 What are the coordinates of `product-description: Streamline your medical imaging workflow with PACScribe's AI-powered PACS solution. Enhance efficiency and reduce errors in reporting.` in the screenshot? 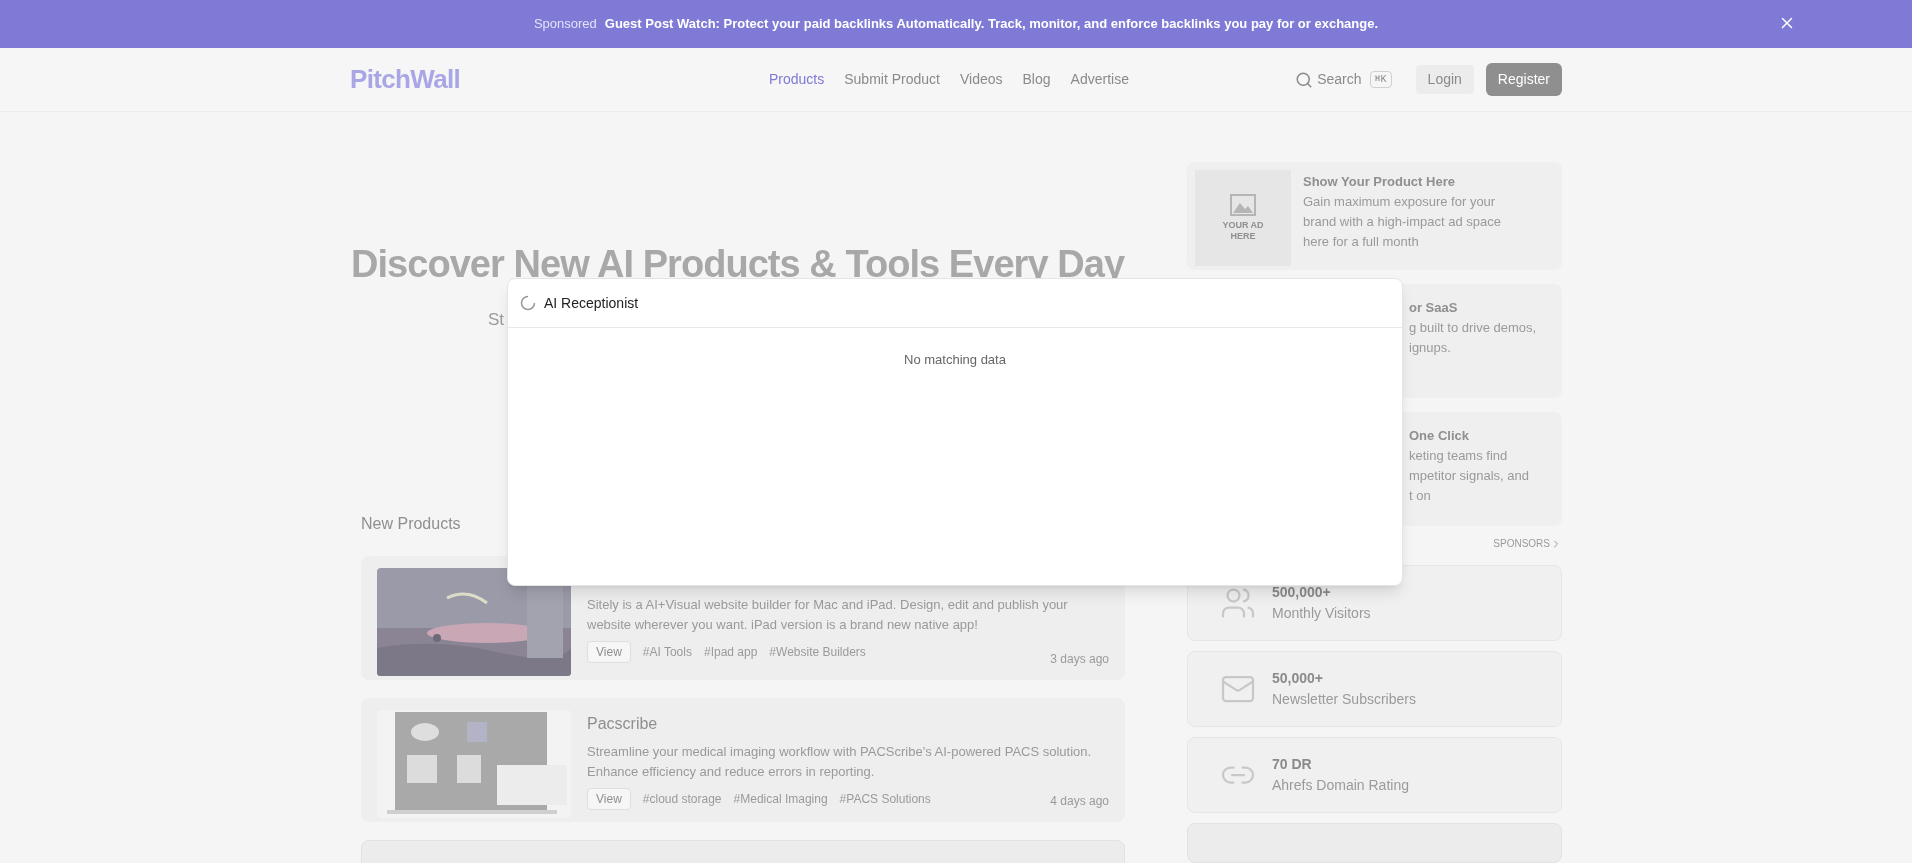 It's located at (840, 762).